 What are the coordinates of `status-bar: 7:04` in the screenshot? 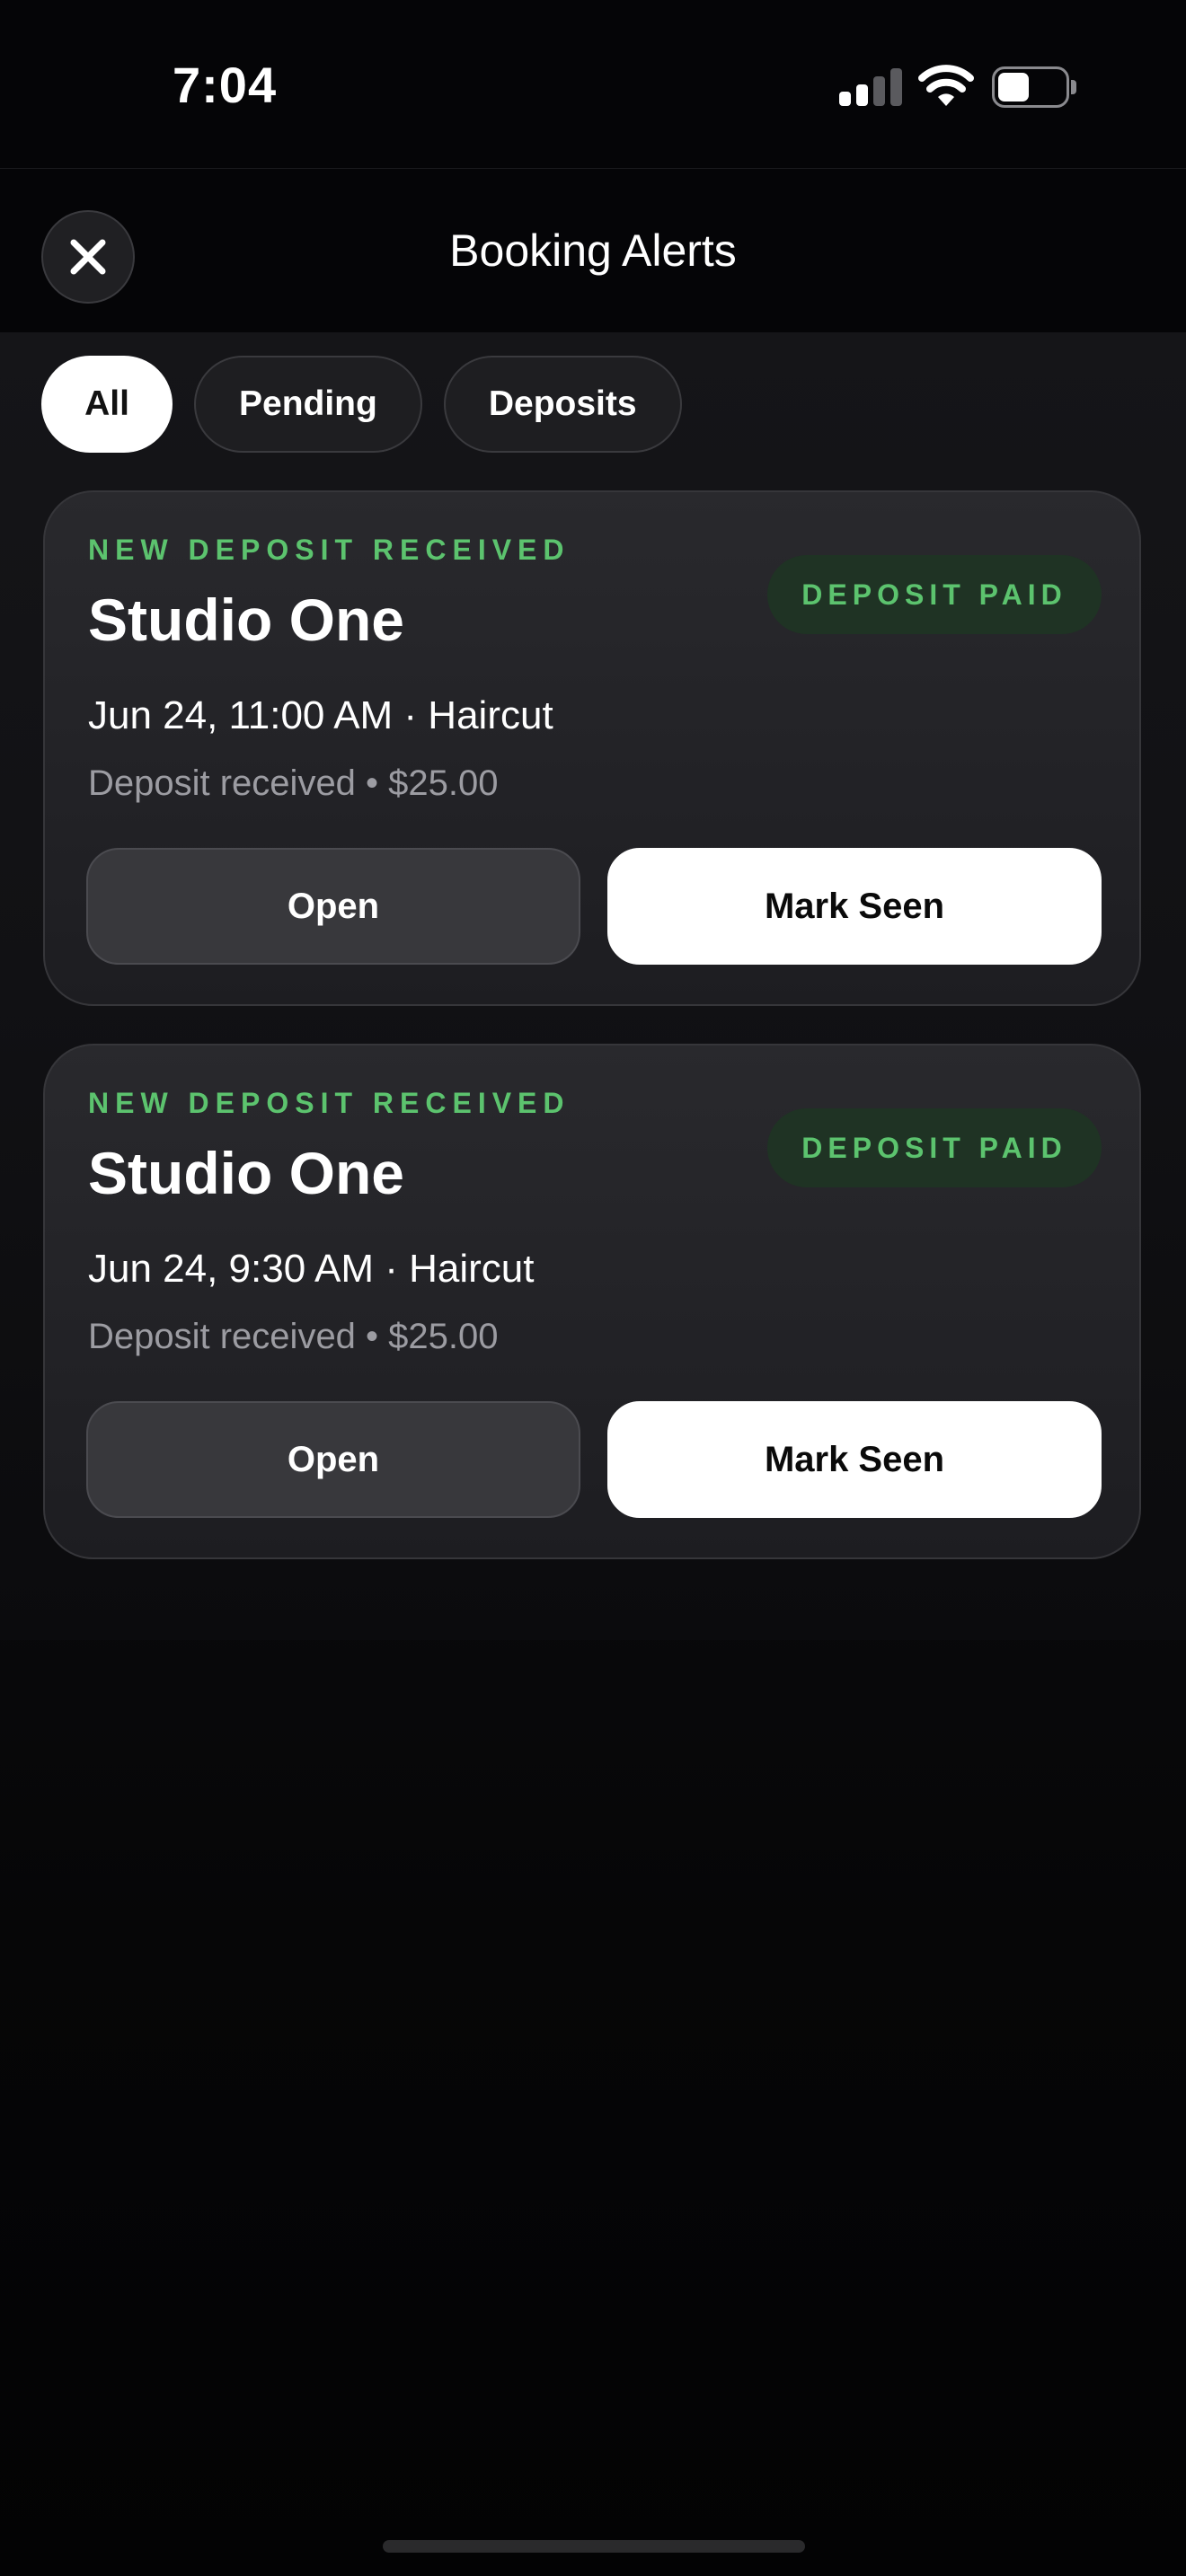 It's located at (593, 84).